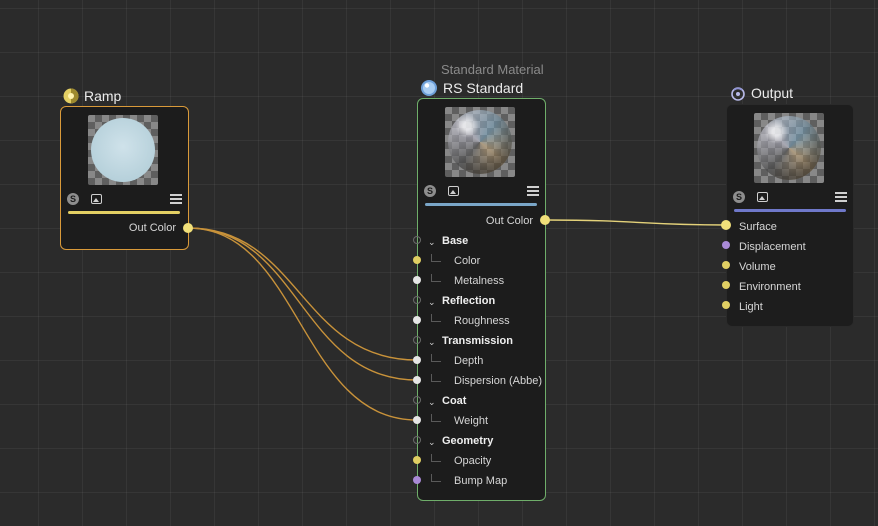 The height and width of the screenshot is (526, 878). I want to click on port-bump-map-label: Bump Map, so click(481, 481).